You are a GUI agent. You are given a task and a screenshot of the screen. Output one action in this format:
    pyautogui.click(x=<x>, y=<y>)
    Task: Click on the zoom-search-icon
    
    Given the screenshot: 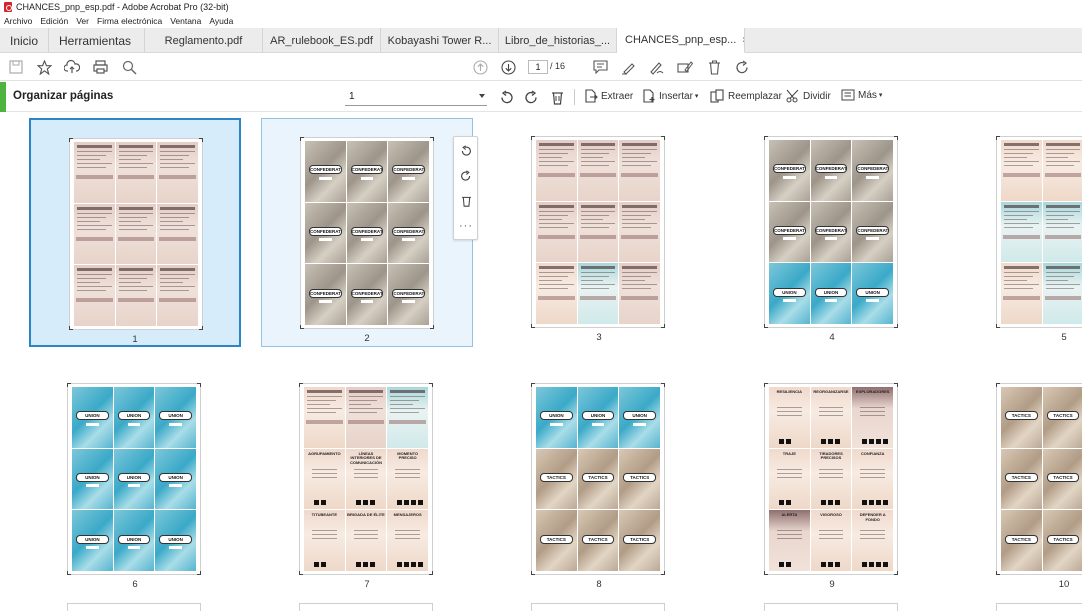 What is the action you would take?
    pyautogui.click(x=129, y=67)
    